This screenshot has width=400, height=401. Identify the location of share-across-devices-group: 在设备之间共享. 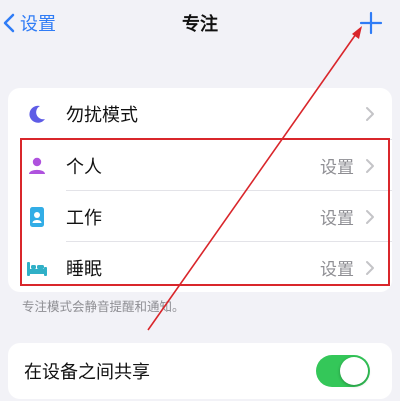
(200, 371).